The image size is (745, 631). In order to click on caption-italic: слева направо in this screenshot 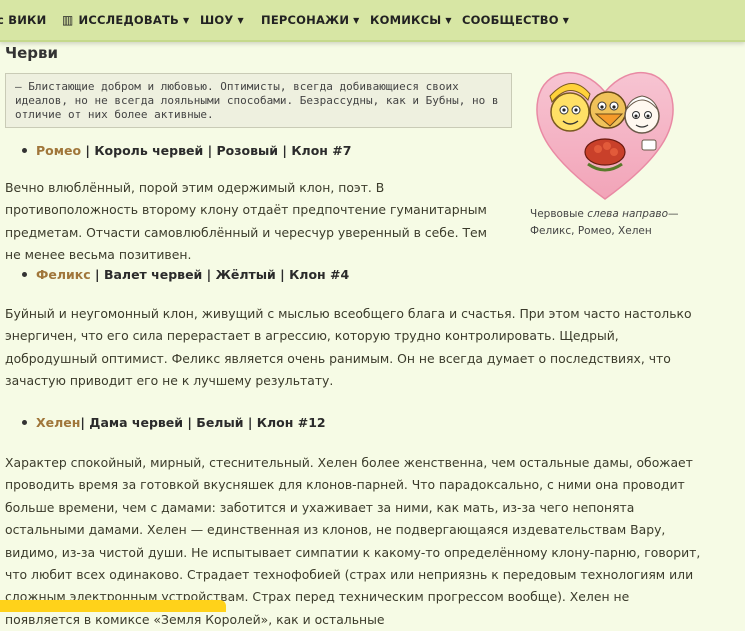, I will do `click(627, 214)`.